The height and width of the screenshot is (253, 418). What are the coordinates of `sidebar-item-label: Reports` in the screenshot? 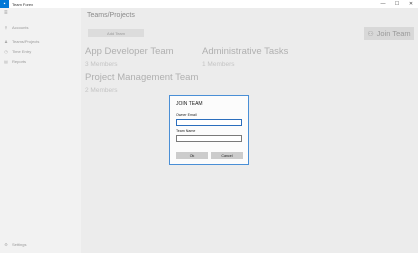 It's located at (19, 61).